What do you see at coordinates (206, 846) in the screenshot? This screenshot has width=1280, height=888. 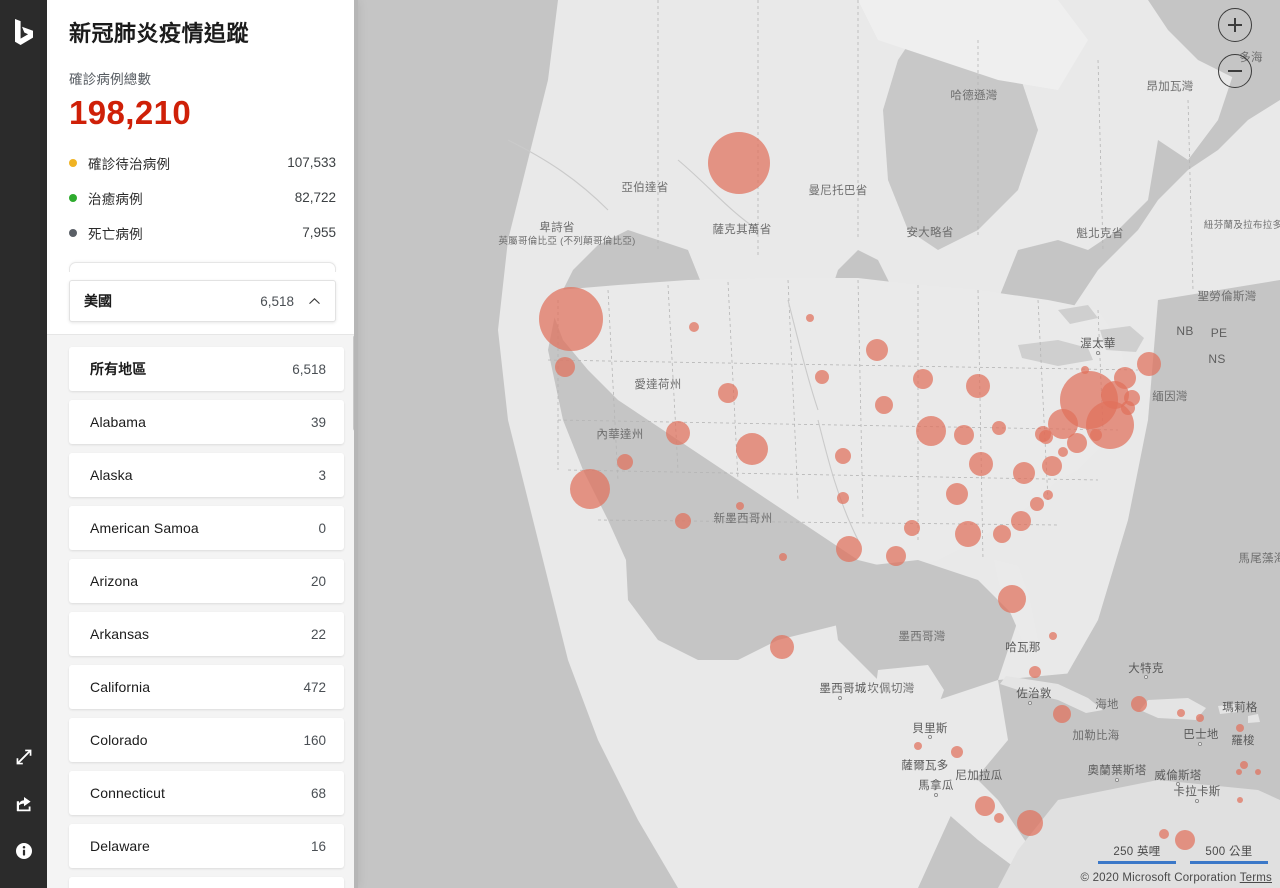 I see `list-item: Delaware 16` at bounding box center [206, 846].